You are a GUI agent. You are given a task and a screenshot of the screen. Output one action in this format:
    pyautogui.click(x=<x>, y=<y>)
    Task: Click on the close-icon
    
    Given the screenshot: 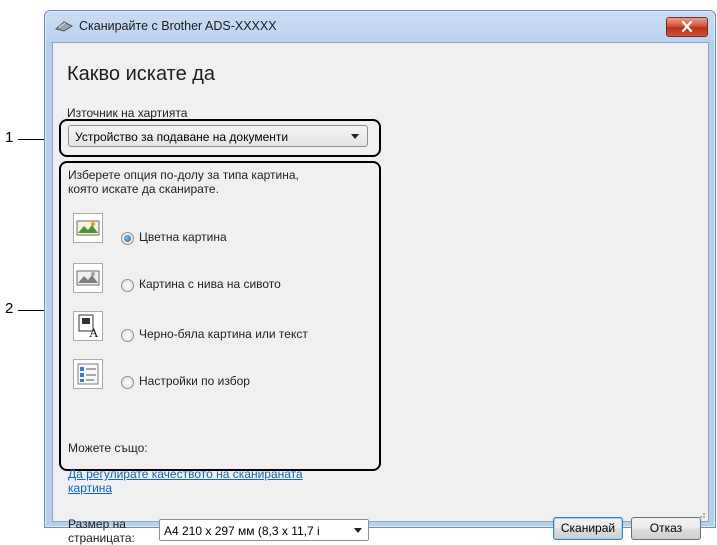 What is the action you would take?
    pyautogui.click(x=687, y=26)
    